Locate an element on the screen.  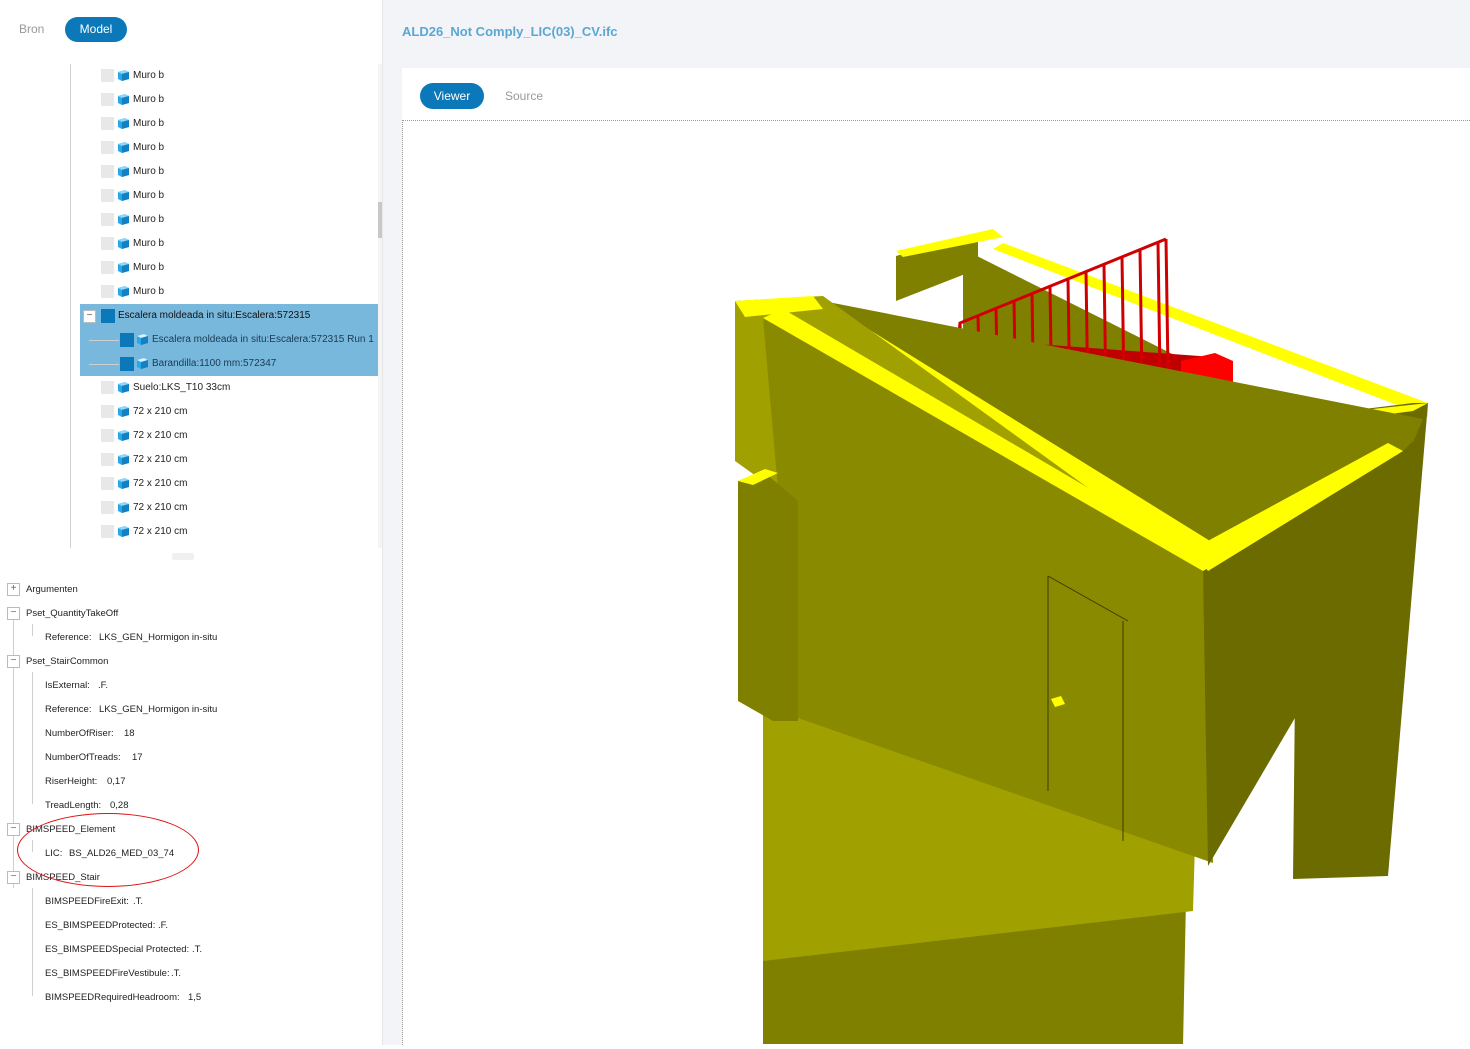
property-key: BIMSPEEDRequiredHeadroom: is located at coordinates (112, 997).